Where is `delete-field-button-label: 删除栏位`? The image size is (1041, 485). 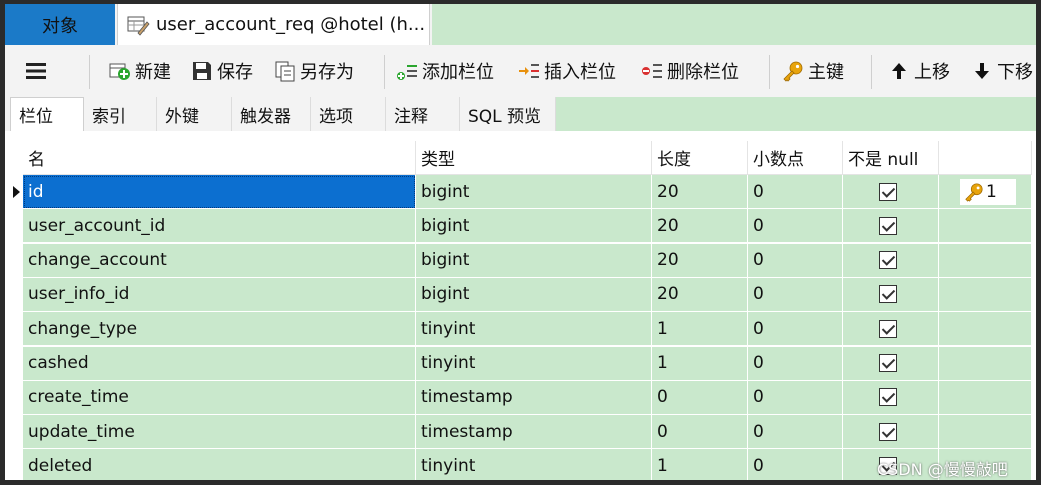
delete-field-button-label: 删除栏位 is located at coordinates (703, 72).